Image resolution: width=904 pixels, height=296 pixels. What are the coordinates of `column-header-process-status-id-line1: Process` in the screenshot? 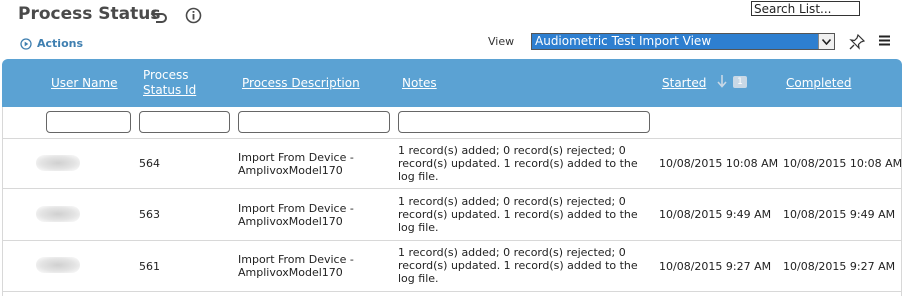 It's located at (166, 75).